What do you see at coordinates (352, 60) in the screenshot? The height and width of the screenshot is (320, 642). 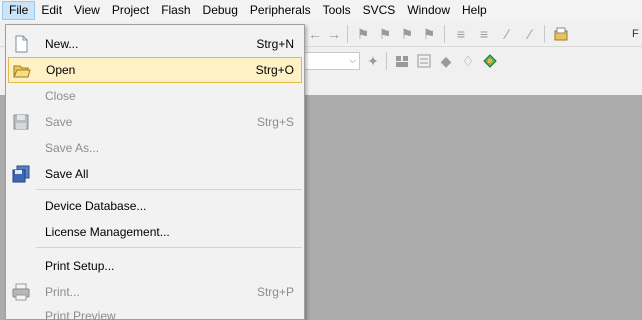 I see `chevron-down-icon: ⌵` at bounding box center [352, 60].